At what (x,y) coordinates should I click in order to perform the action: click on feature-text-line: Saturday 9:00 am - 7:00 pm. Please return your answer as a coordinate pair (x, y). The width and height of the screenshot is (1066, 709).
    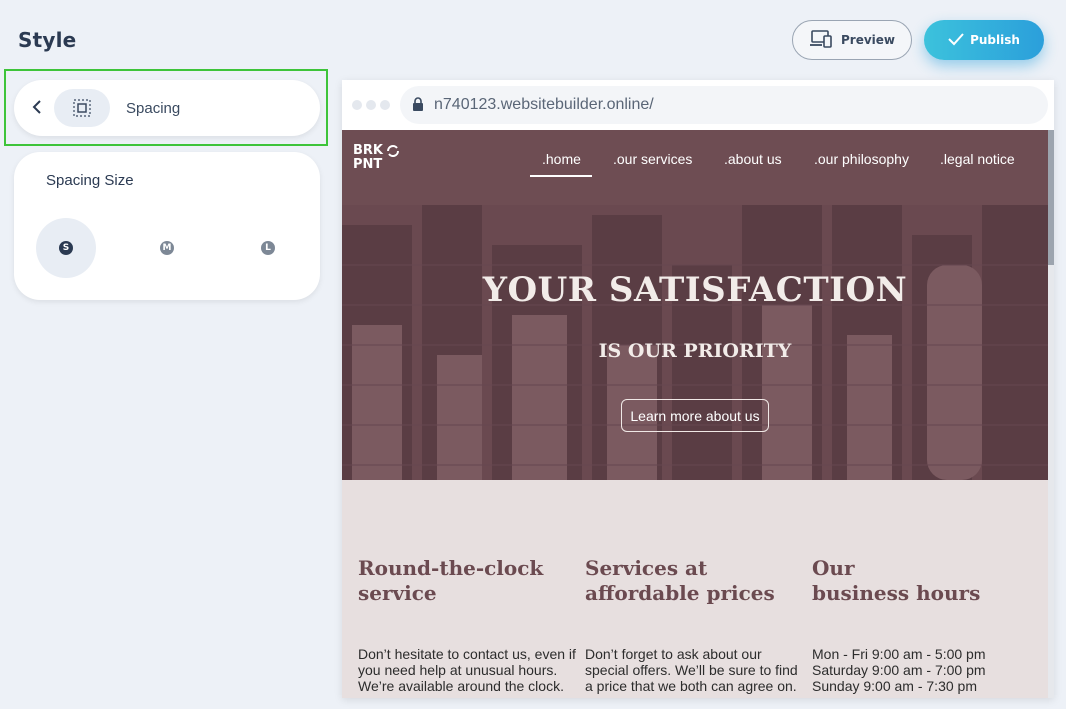
    Looking at the image, I should click on (899, 670).